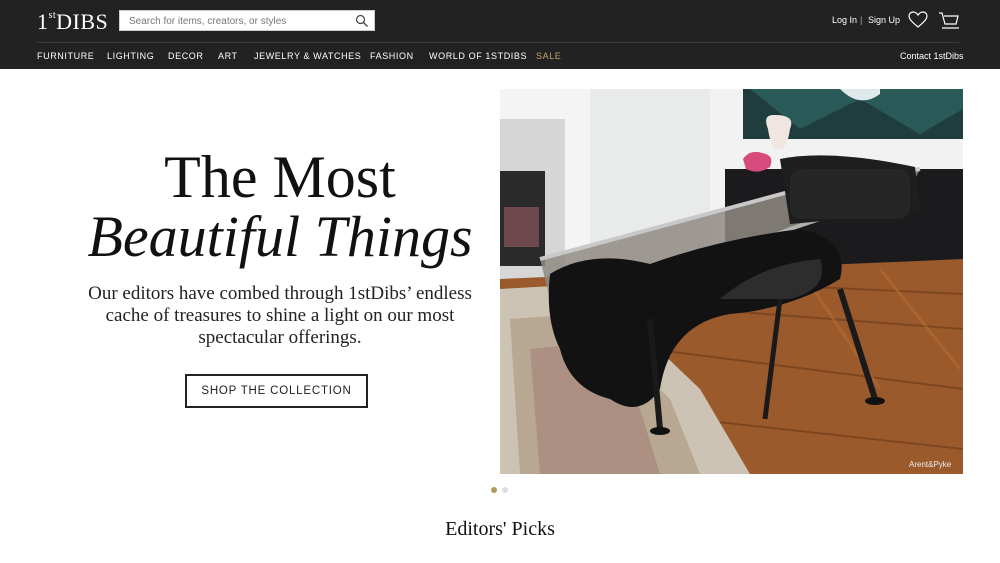 Image resolution: width=1000 pixels, height=563 pixels. I want to click on search-bar, so click(247, 20).